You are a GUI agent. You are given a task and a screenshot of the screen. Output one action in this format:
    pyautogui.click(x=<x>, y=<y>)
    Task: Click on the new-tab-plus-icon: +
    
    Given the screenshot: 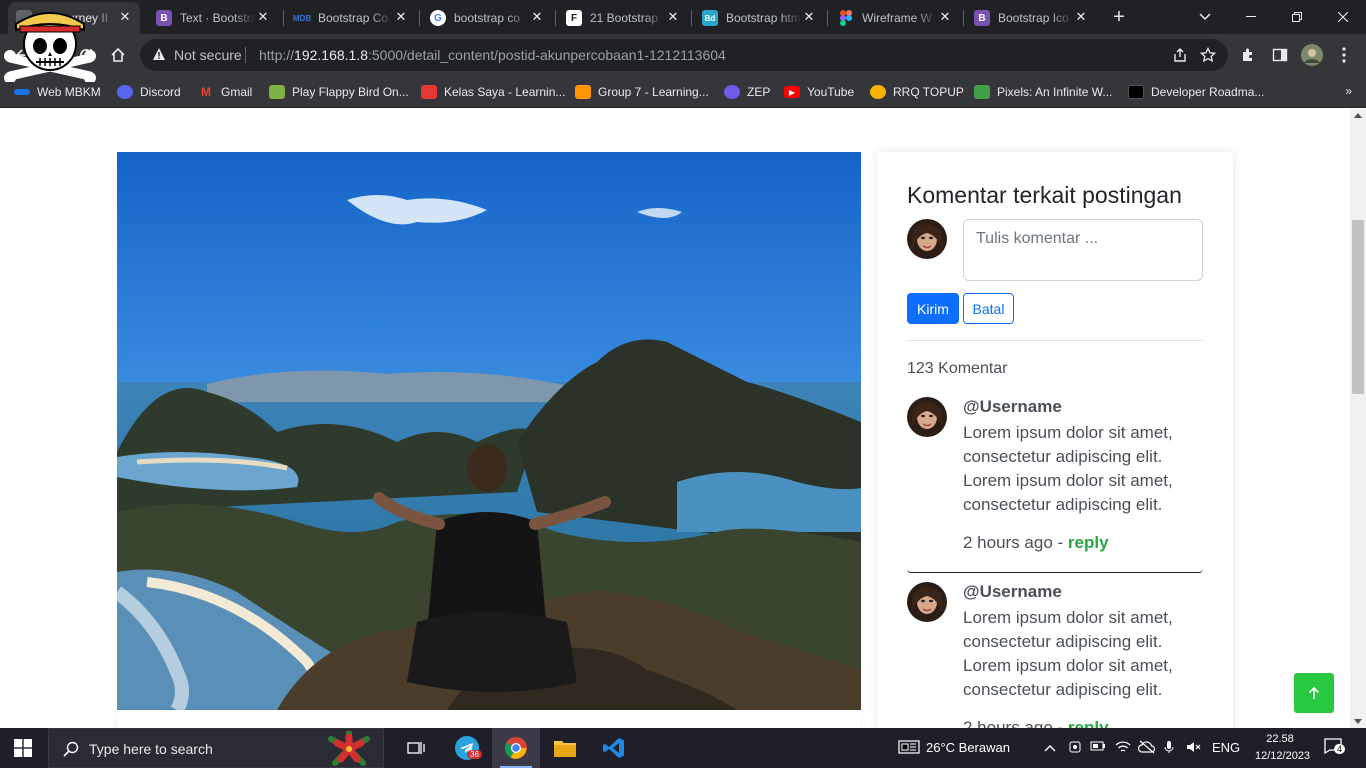 What is the action you would take?
    pyautogui.click(x=1119, y=17)
    